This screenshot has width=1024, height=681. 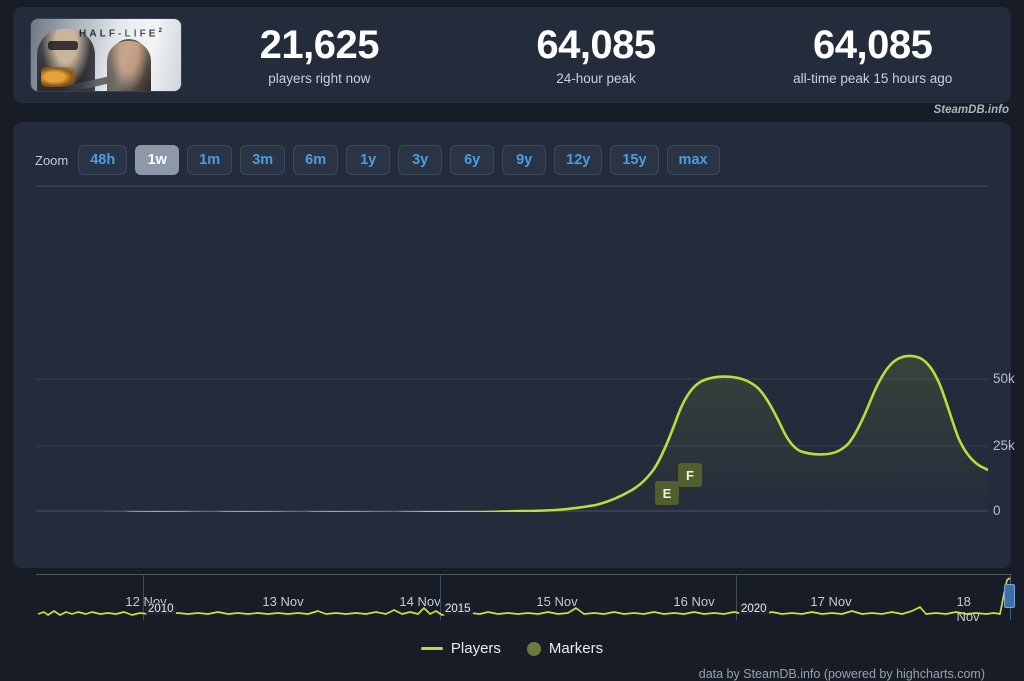 I want to click on stat-label: 24-hour peak, so click(x=596, y=78).